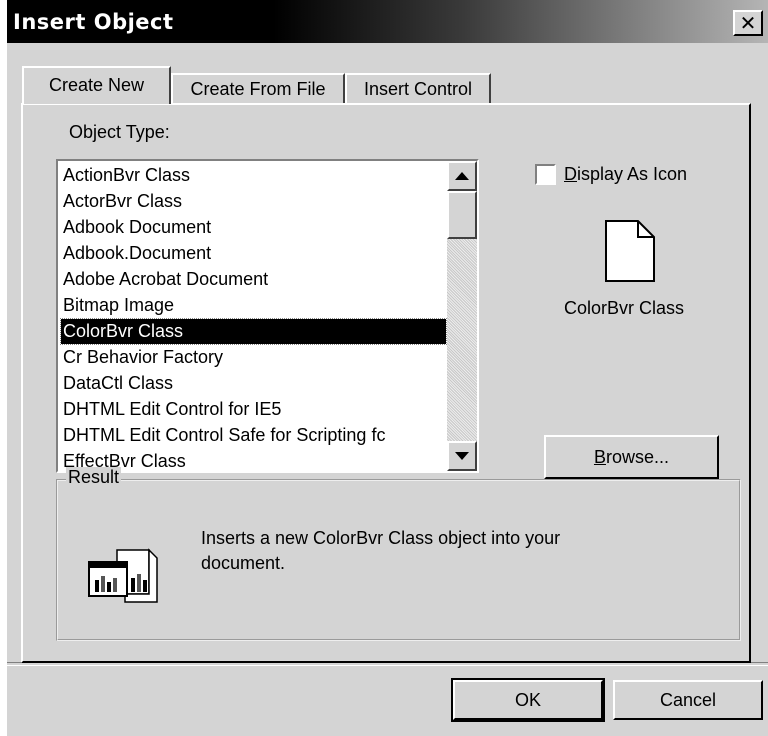 This screenshot has width=768, height=736. What do you see at coordinates (93, 22) in the screenshot?
I see `dialog-title: Insert Object` at bounding box center [93, 22].